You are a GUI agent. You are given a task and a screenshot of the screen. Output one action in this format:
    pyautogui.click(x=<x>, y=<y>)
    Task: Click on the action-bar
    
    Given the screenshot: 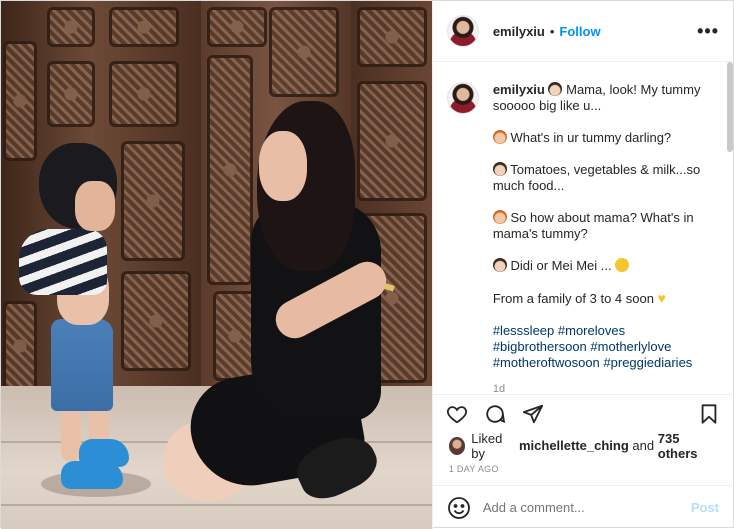 What is the action you would take?
    pyautogui.click(x=582, y=414)
    